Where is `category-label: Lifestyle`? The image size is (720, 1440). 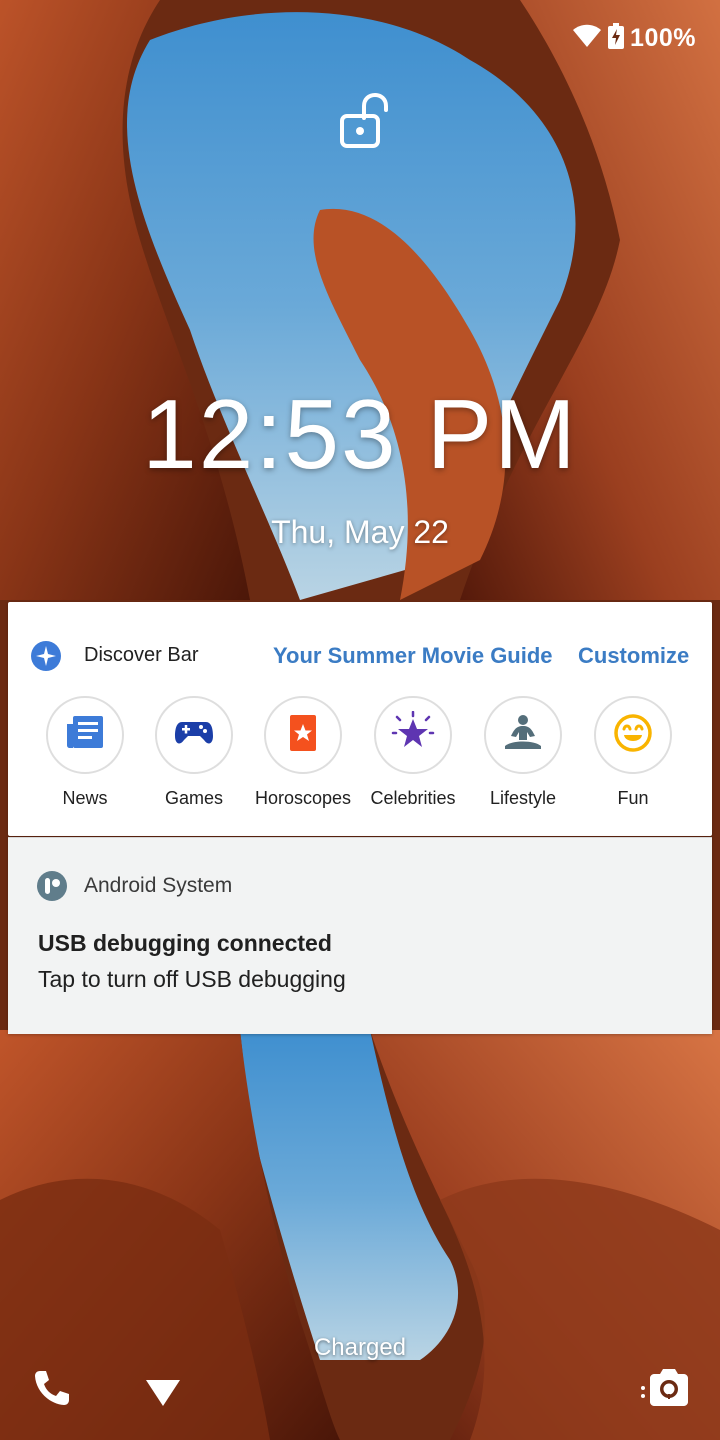 category-label: Lifestyle is located at coordinates (523, 798).